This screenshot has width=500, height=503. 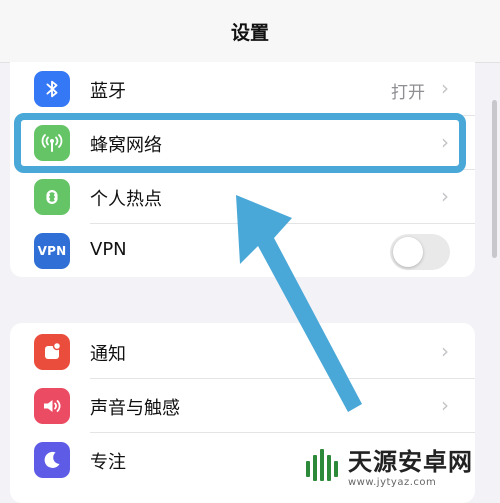 I want to click on settings-row-label: 声音与触感, so click(x=135, y=408).